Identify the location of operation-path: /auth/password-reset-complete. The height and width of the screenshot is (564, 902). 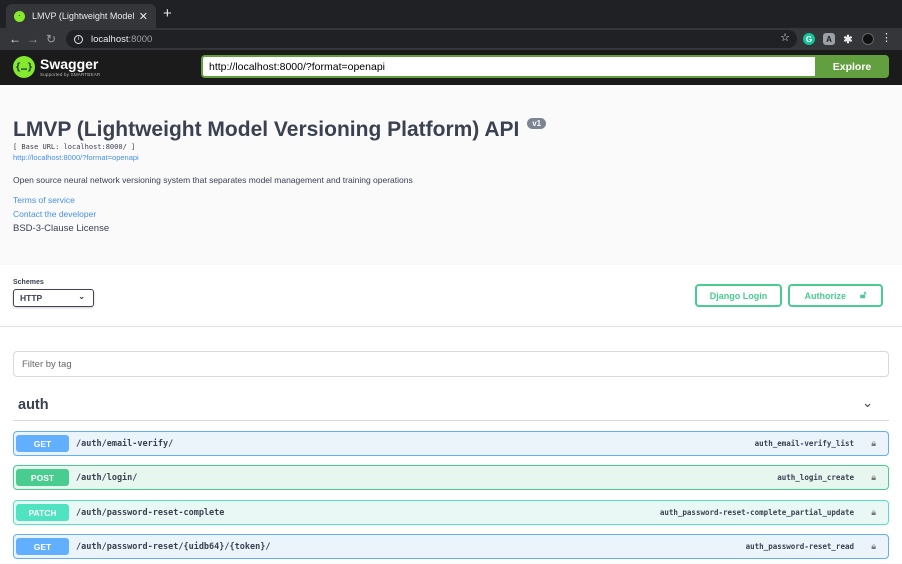
(150, 512).